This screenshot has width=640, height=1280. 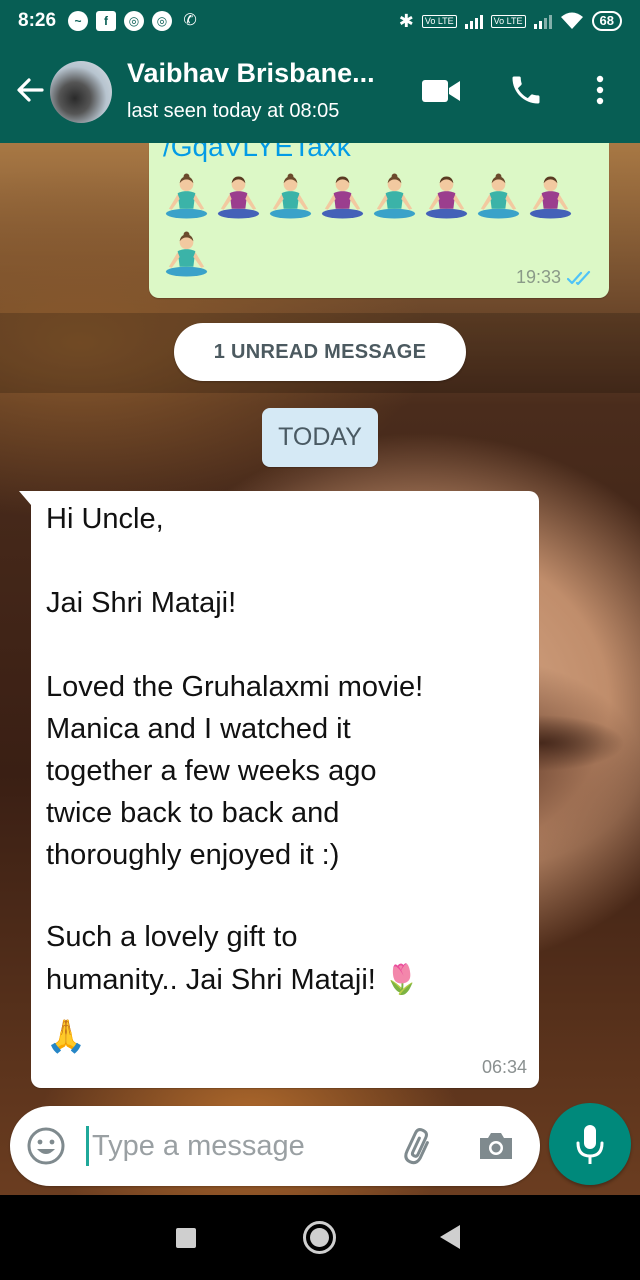 I want to click on message-time: 19:33, so click(x=538, y=277).